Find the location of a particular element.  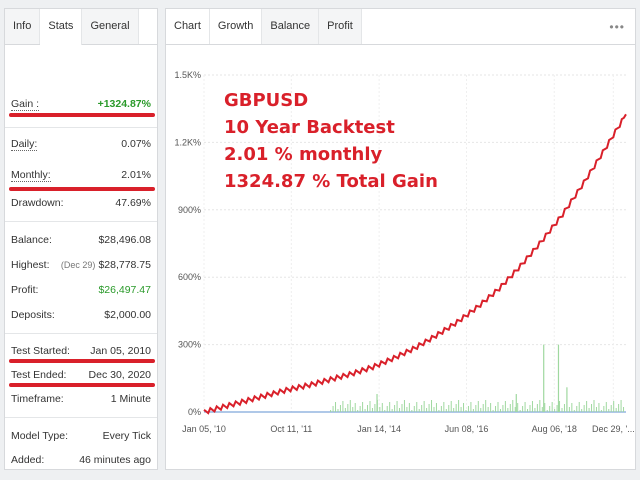

stat-test-ended-label: Test Ended: is located at coordinates (39, 375).